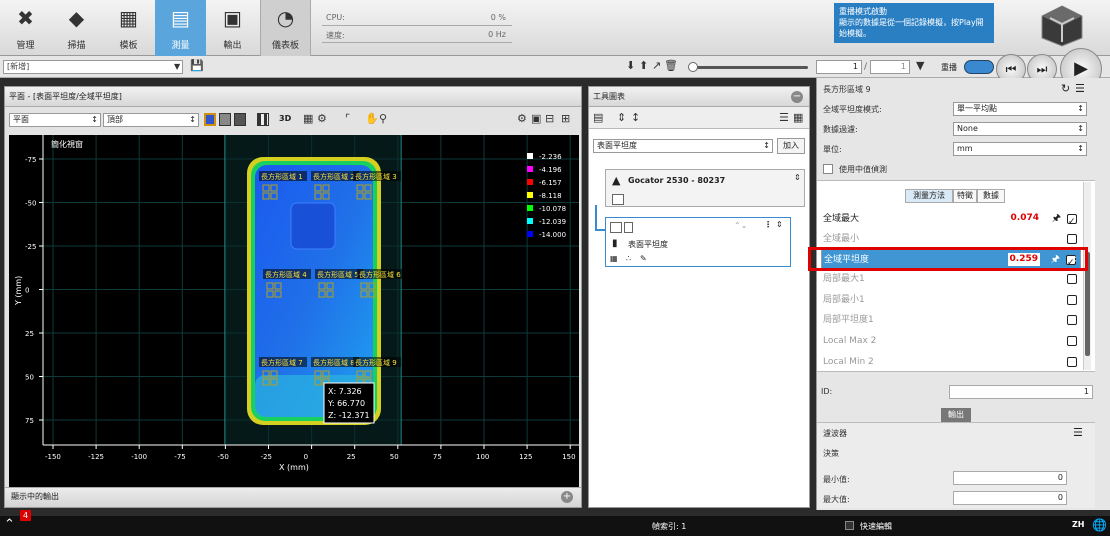  I want to click on add-output-icon: +, so click(567, 497).